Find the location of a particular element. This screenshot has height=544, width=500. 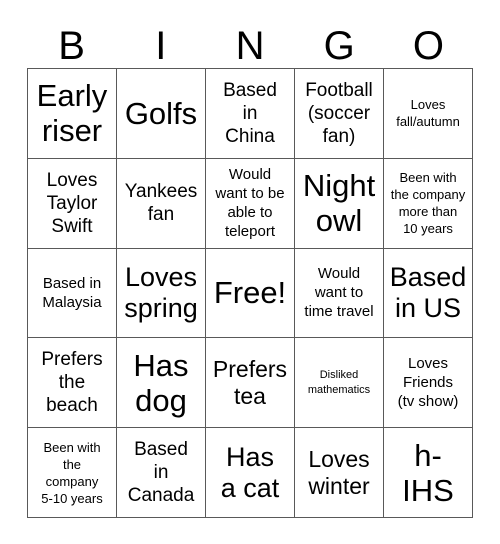

header-letter-n: N is located at coordinates (250, 46).